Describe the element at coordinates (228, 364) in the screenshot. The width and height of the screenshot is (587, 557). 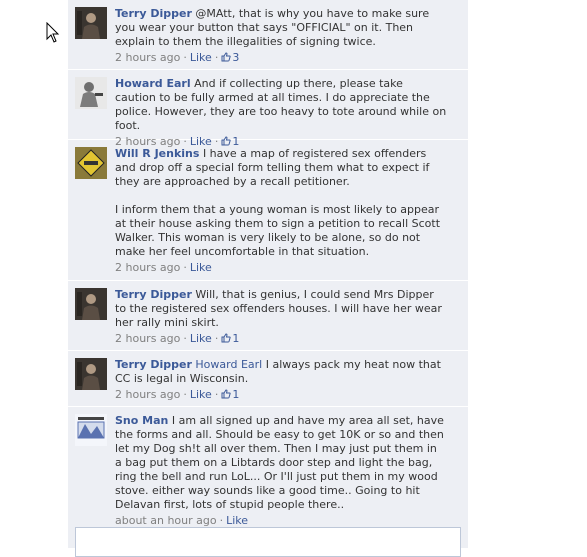
I see `mention-link: Howard Earl` at that location.